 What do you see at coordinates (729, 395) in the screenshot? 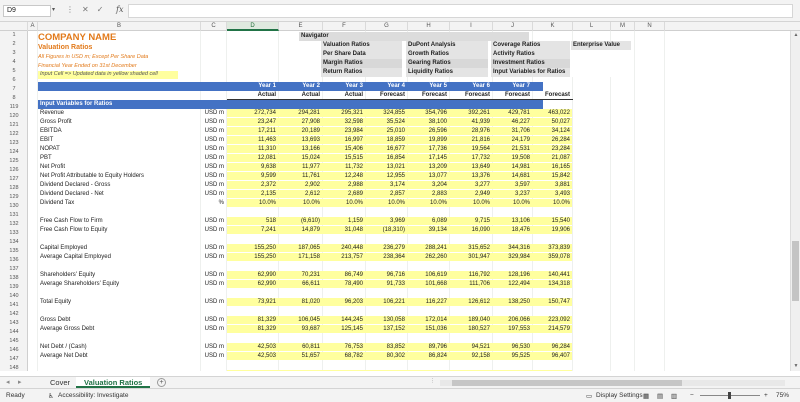
I see `zoom-slider-knob` at bounding box center [729, 395].